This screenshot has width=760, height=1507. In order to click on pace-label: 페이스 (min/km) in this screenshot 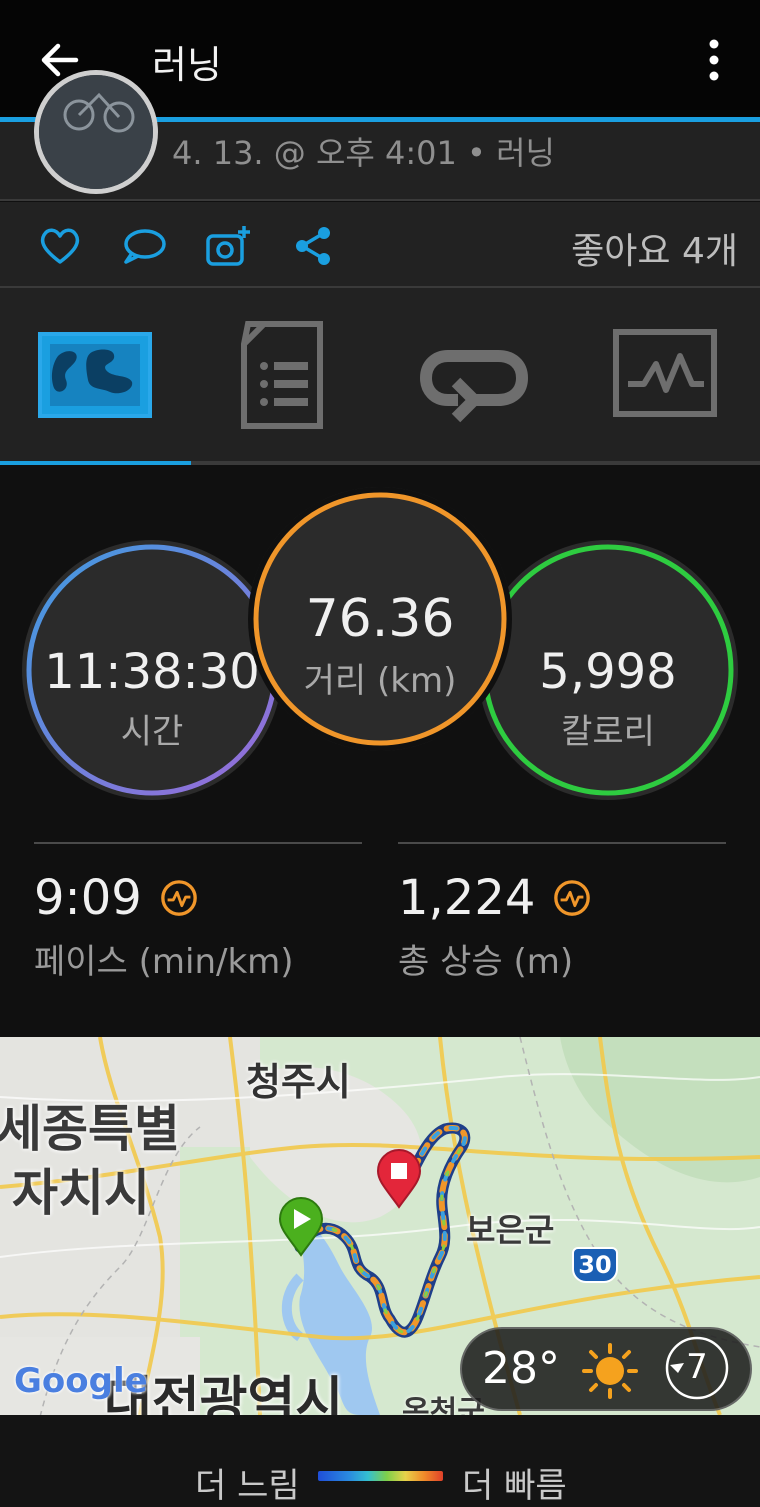, I will do `click(164, 962)`.